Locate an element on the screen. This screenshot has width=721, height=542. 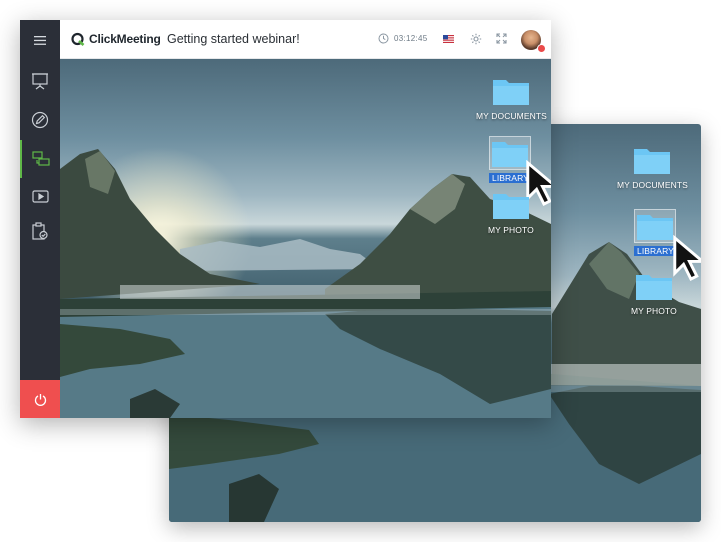
back-folder-my-photo: MY PHOTO is located at coordinates (654, 294).